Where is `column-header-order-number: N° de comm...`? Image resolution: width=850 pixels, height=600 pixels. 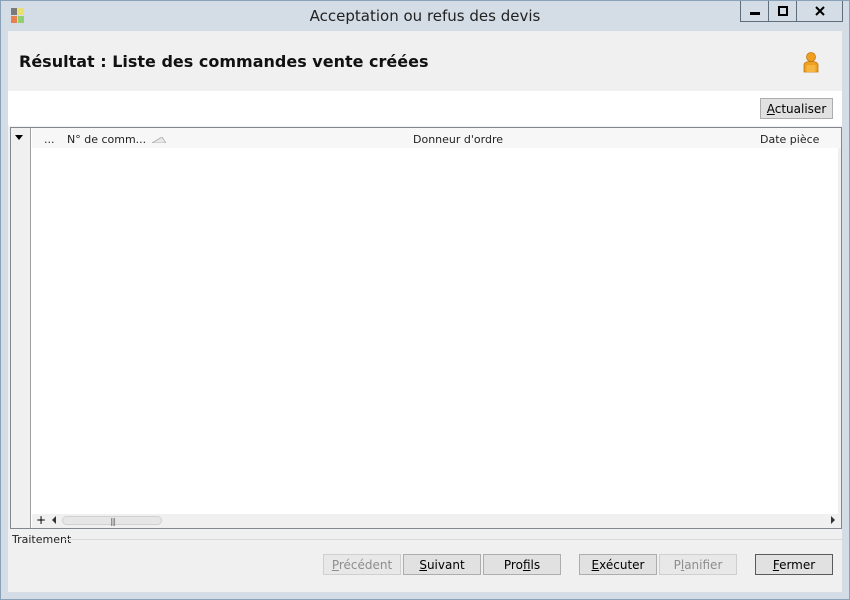
column-header-order-number: N° de comm... is located at coordinates (117, 139).